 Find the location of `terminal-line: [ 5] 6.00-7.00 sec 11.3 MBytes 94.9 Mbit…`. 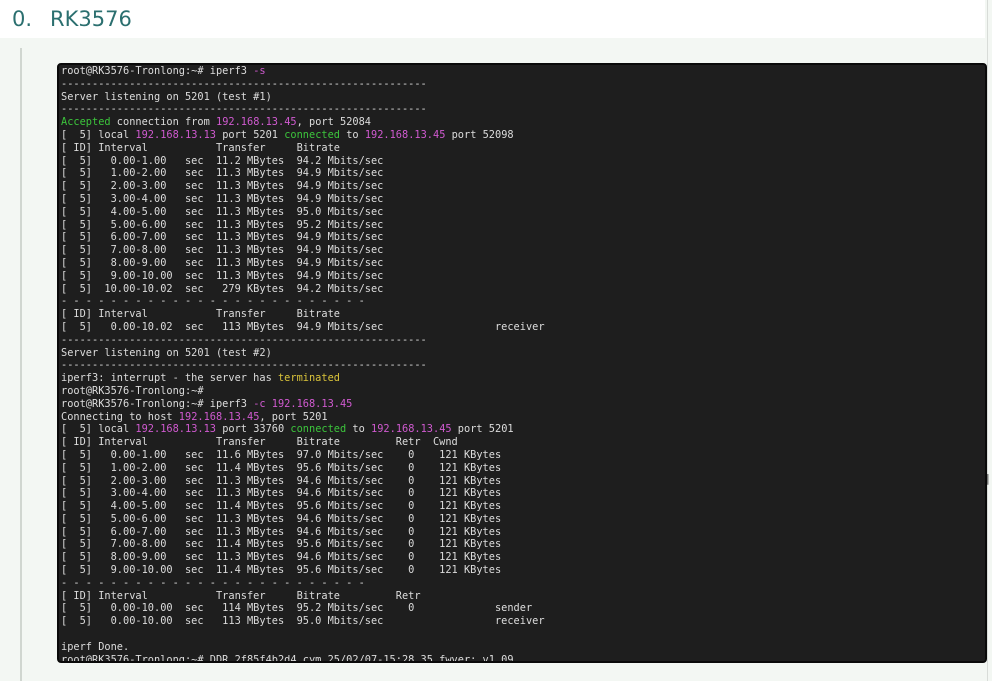

terminal-line: [ 5] 6.00-7.00 sec 11.3 MBytes 94.9 Mbit… is located at coordinates (523, 237).